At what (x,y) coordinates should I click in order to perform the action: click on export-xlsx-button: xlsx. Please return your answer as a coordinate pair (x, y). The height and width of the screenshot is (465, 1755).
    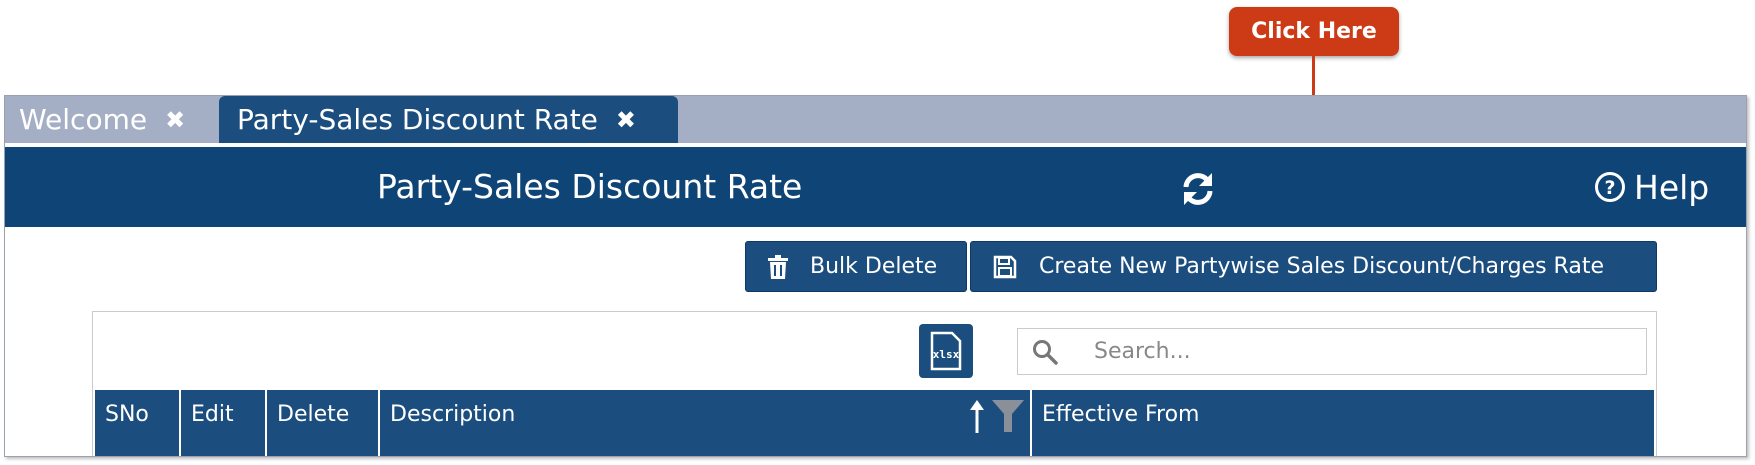
    Looking at the image, I should click on (946, 351).